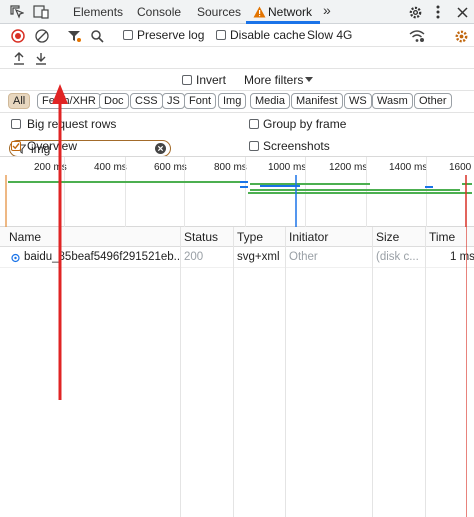  I want to click on invert-checkbox, so click(187, 80).